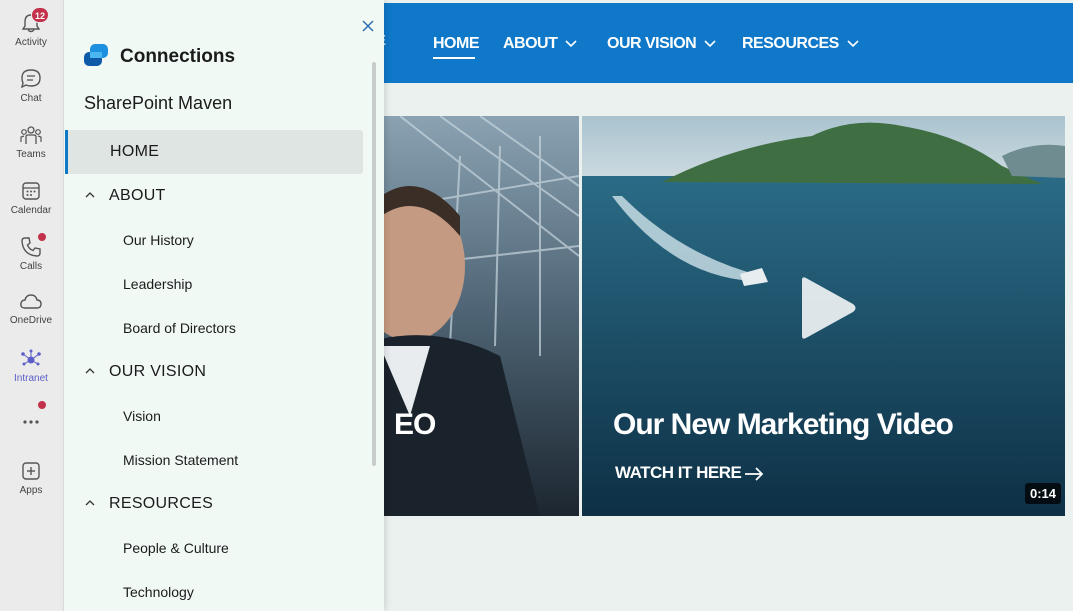 The image size is (1073, 611). What do you see at coordinates (181, 460) in the screenshot?
I see `nav-mission-statement-label: Mission Statement` at bounding box center [181, 460].